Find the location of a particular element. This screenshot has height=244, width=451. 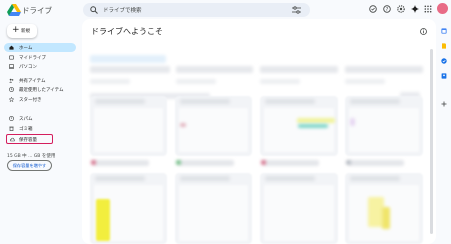

calendar-icon is located at coordinates (444, 31).